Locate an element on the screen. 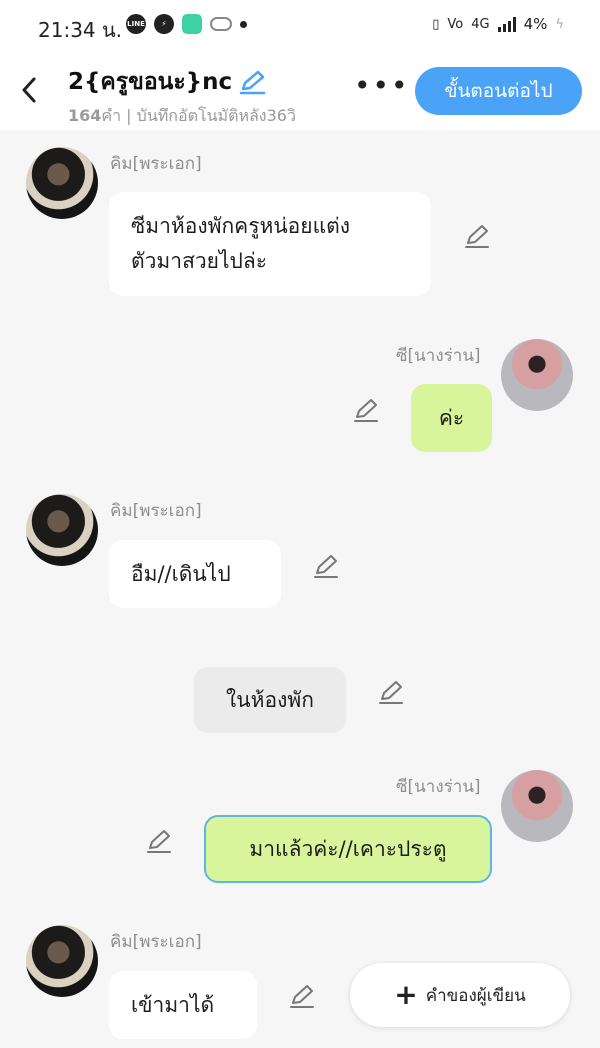  status-time: 21:34 น. is located at coordinates (80, 30).